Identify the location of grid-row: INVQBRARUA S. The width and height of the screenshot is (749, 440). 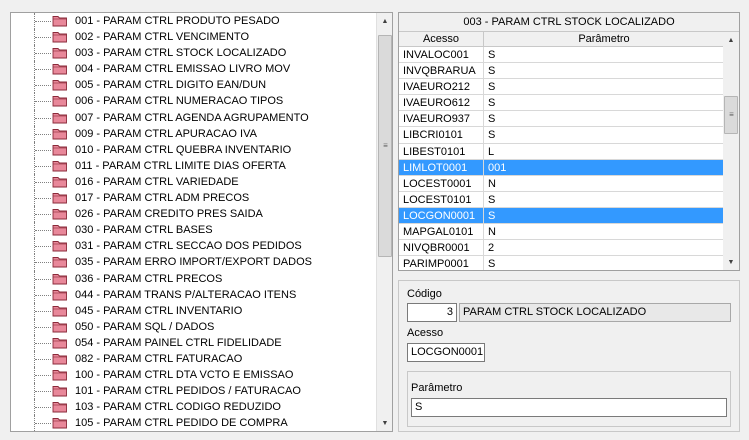
(561, 71).